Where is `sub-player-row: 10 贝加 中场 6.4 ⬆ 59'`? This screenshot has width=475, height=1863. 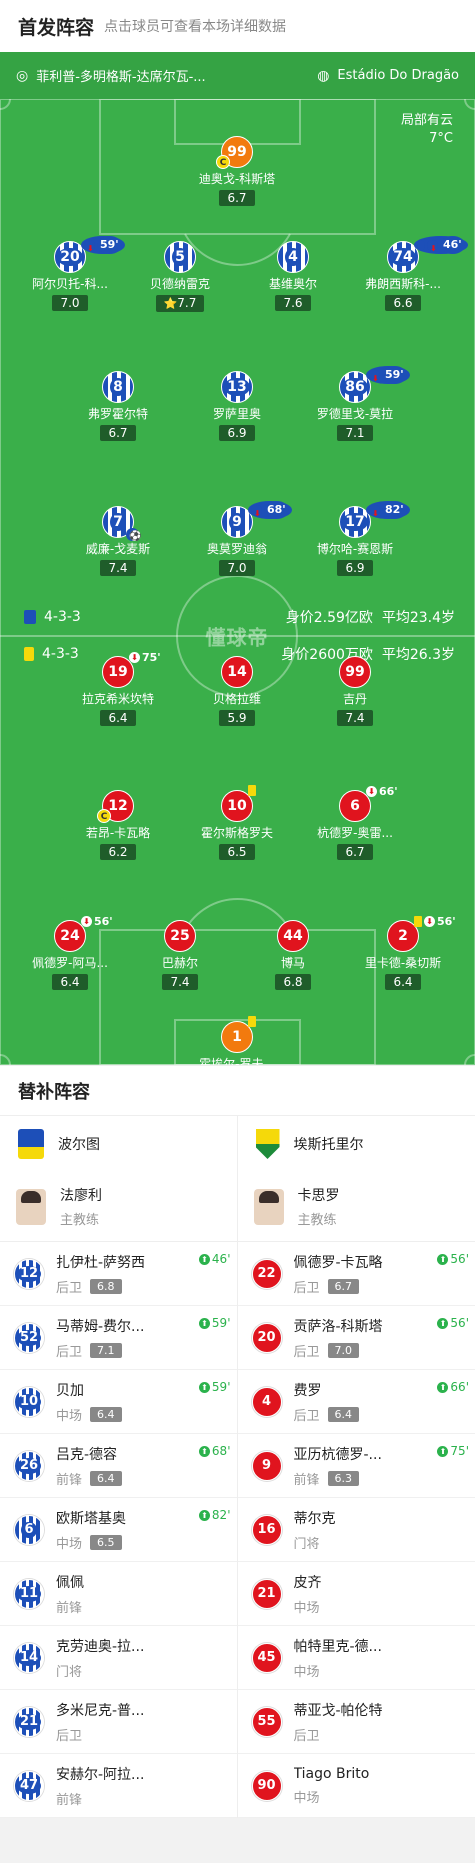 sub-player-row: 10 贝加 中场 6.4 ⬆ 59' is located at coordinates (118, 1402).